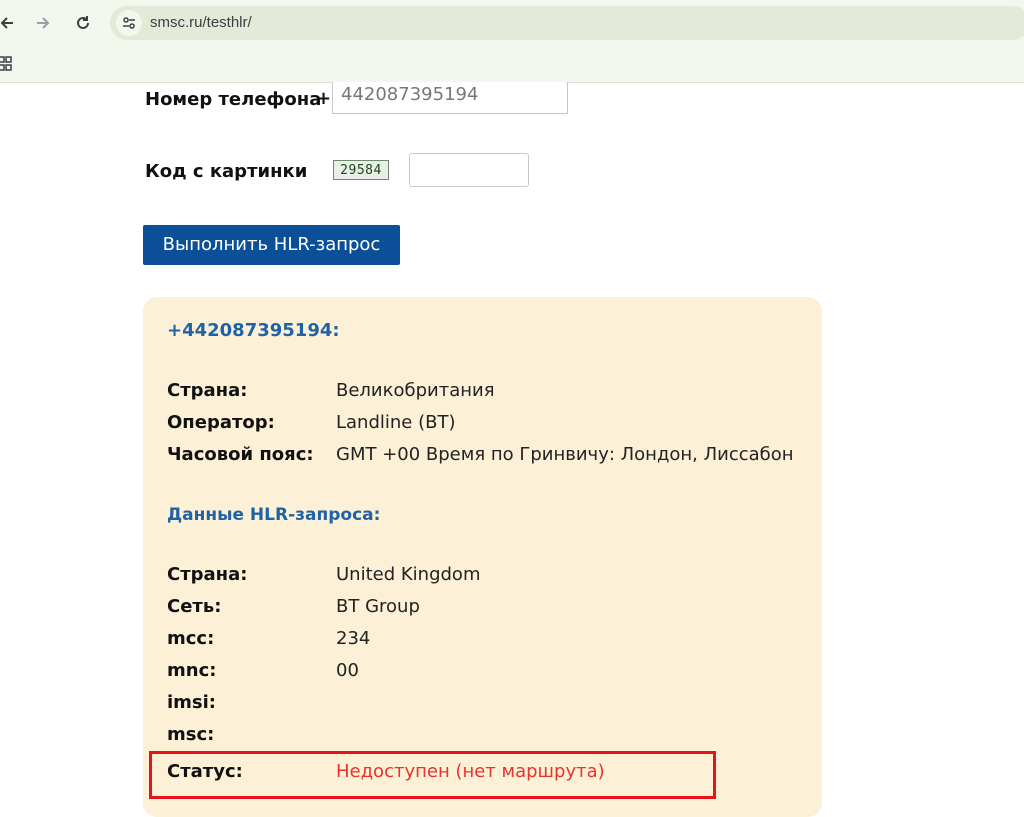  What do you see at coordinates (83, 23) in the screenshot?
I see `reload-icon` at bounding box center [83, 23].